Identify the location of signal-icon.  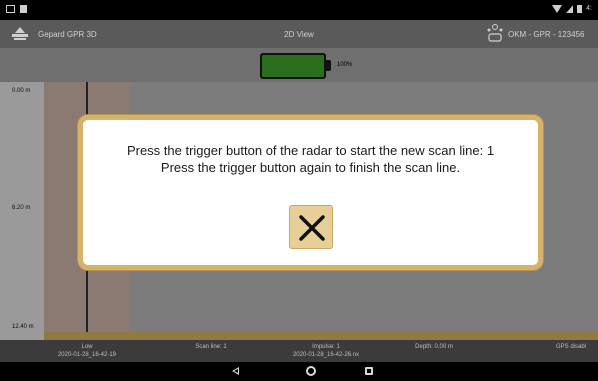
(570, 9).